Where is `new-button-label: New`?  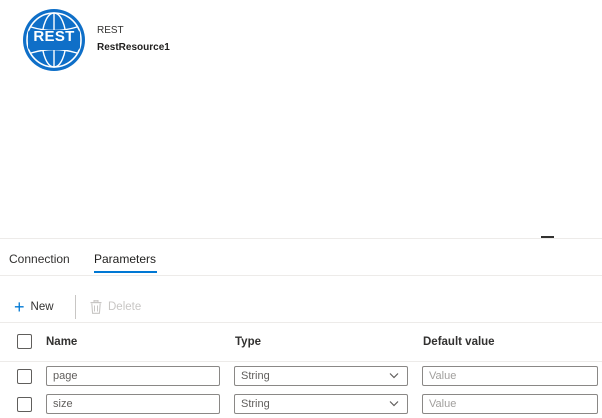
new-button-label: New is located at coordinates (42, 307).